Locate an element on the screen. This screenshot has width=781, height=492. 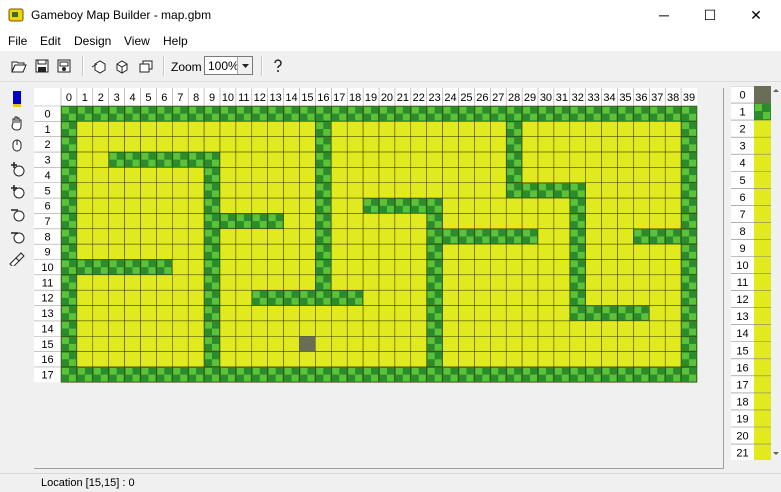
column-label: 10 is located at coordinates (228, 98).